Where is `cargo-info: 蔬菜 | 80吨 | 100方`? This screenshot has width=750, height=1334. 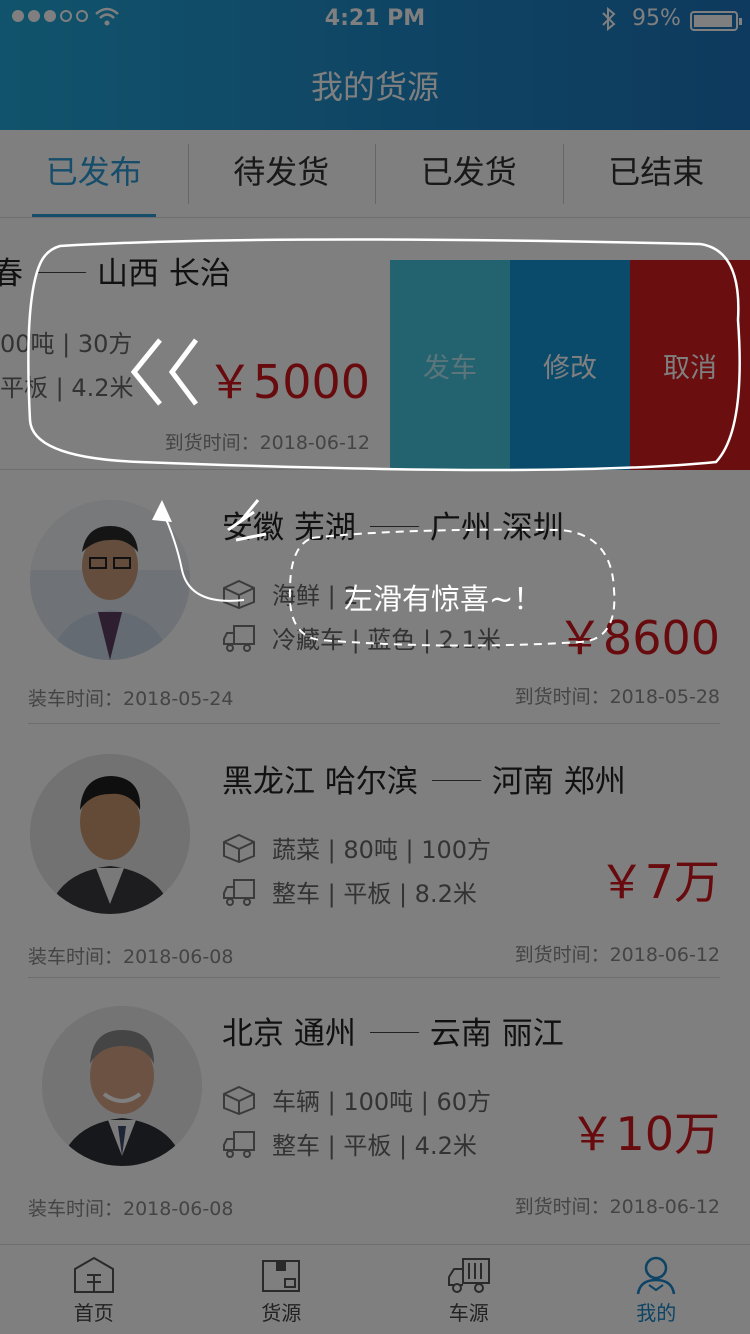 cargo-info: 蔬菜 | 80吨 | 100方 is located at coordinates (356, 847).